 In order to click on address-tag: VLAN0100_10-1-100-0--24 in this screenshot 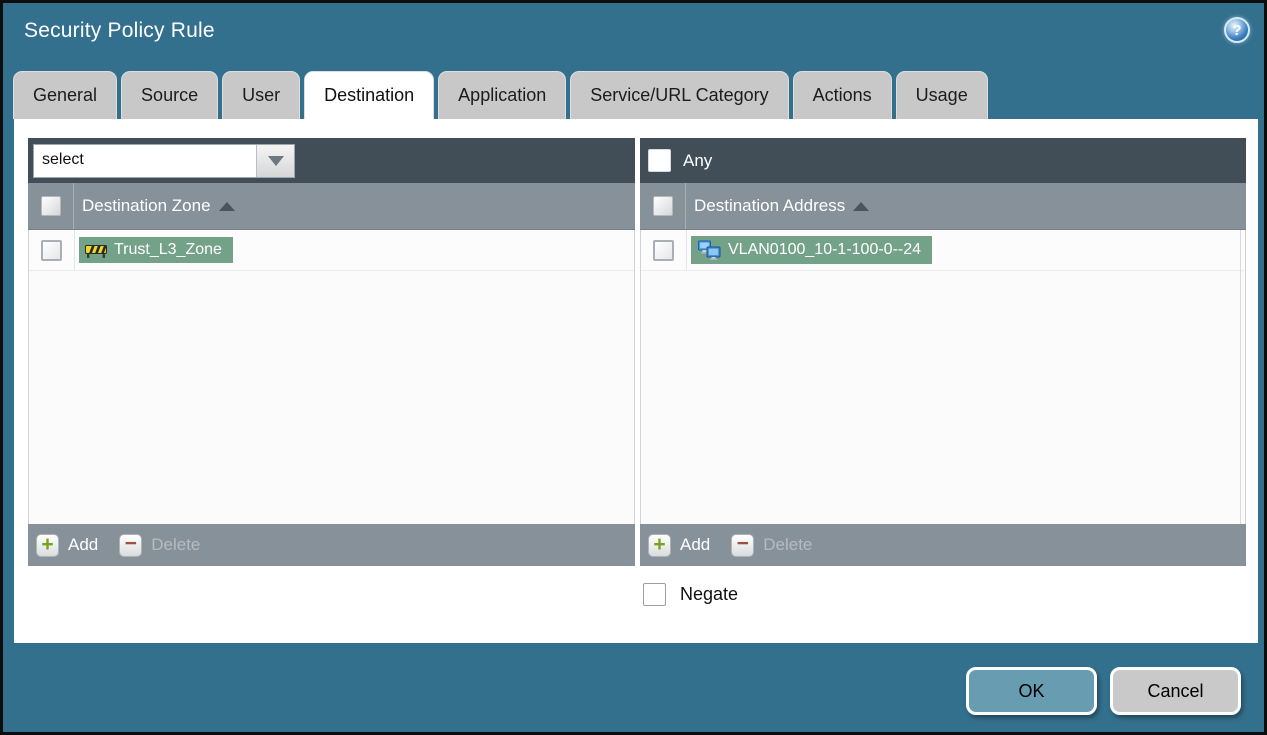, I will do `click(812, 250)`.